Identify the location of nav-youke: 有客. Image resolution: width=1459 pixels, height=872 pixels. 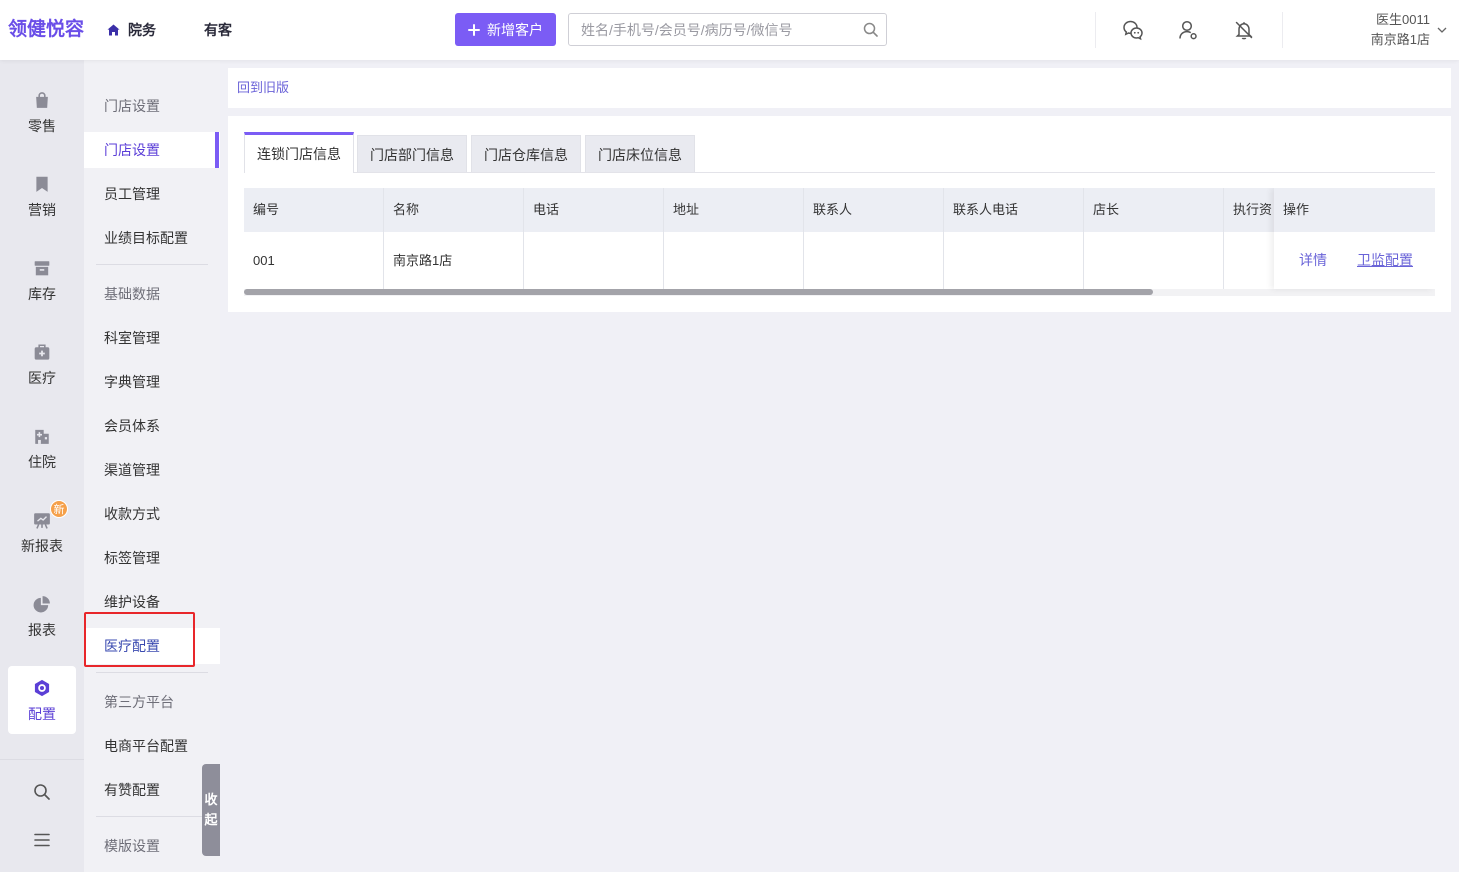
(218, 30).